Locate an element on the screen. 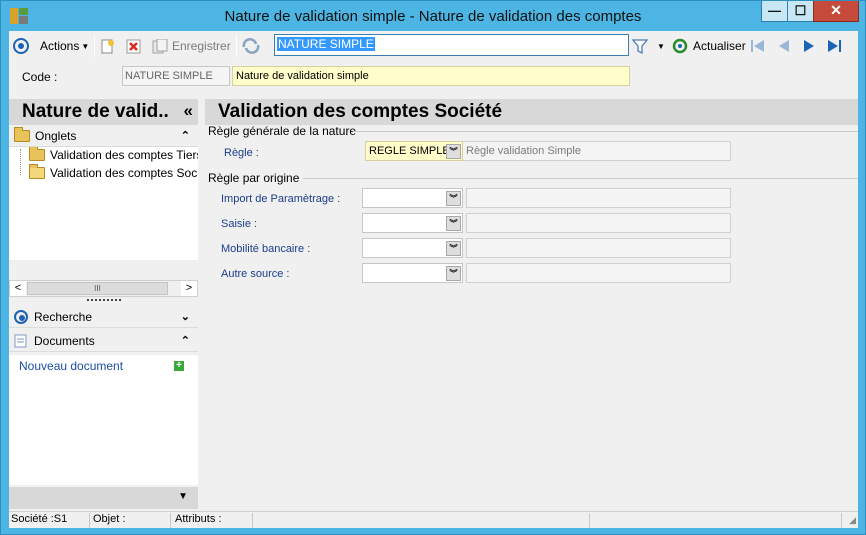  first-record-button is located at coordinates (758, 46).